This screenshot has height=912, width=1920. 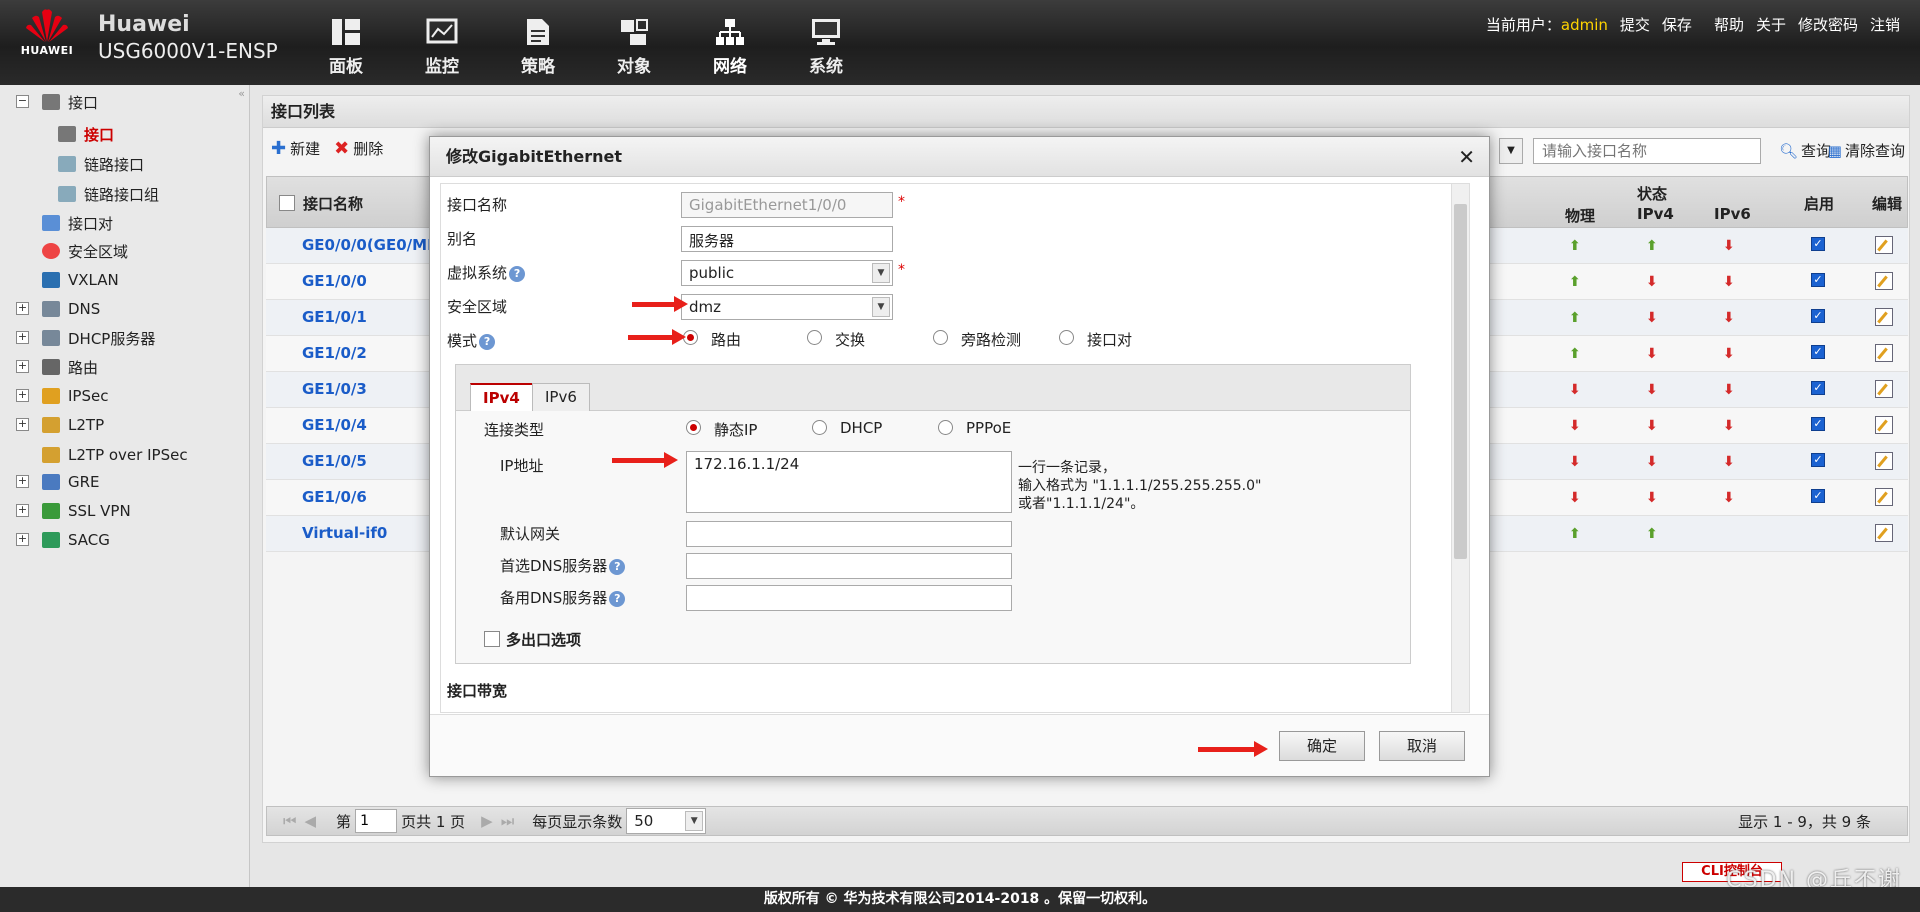 What do you see at coordinates (544, 640) in the screenshot?
I see `multi-exit-label: 多出口选项` at bounding box center [544, 640].